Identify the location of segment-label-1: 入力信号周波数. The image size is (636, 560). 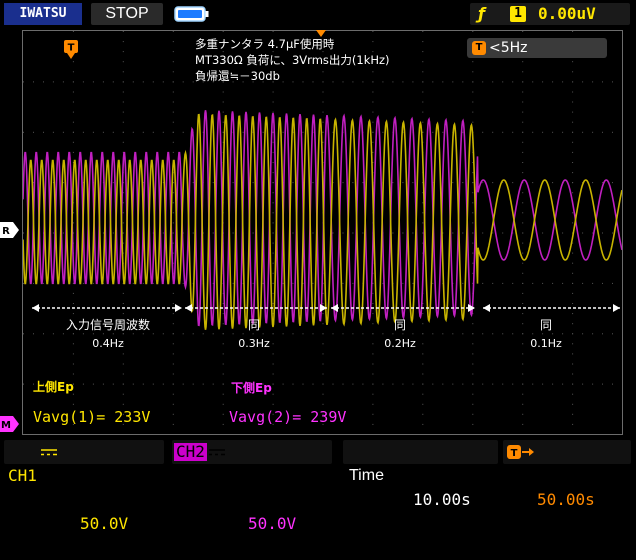
(107, 325).